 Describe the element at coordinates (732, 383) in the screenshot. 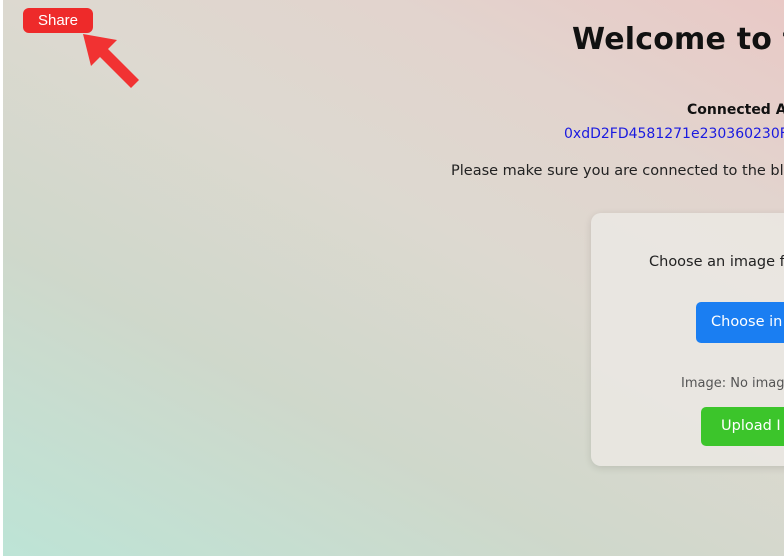

I see `image-status-text: Image: No imag` at that location.